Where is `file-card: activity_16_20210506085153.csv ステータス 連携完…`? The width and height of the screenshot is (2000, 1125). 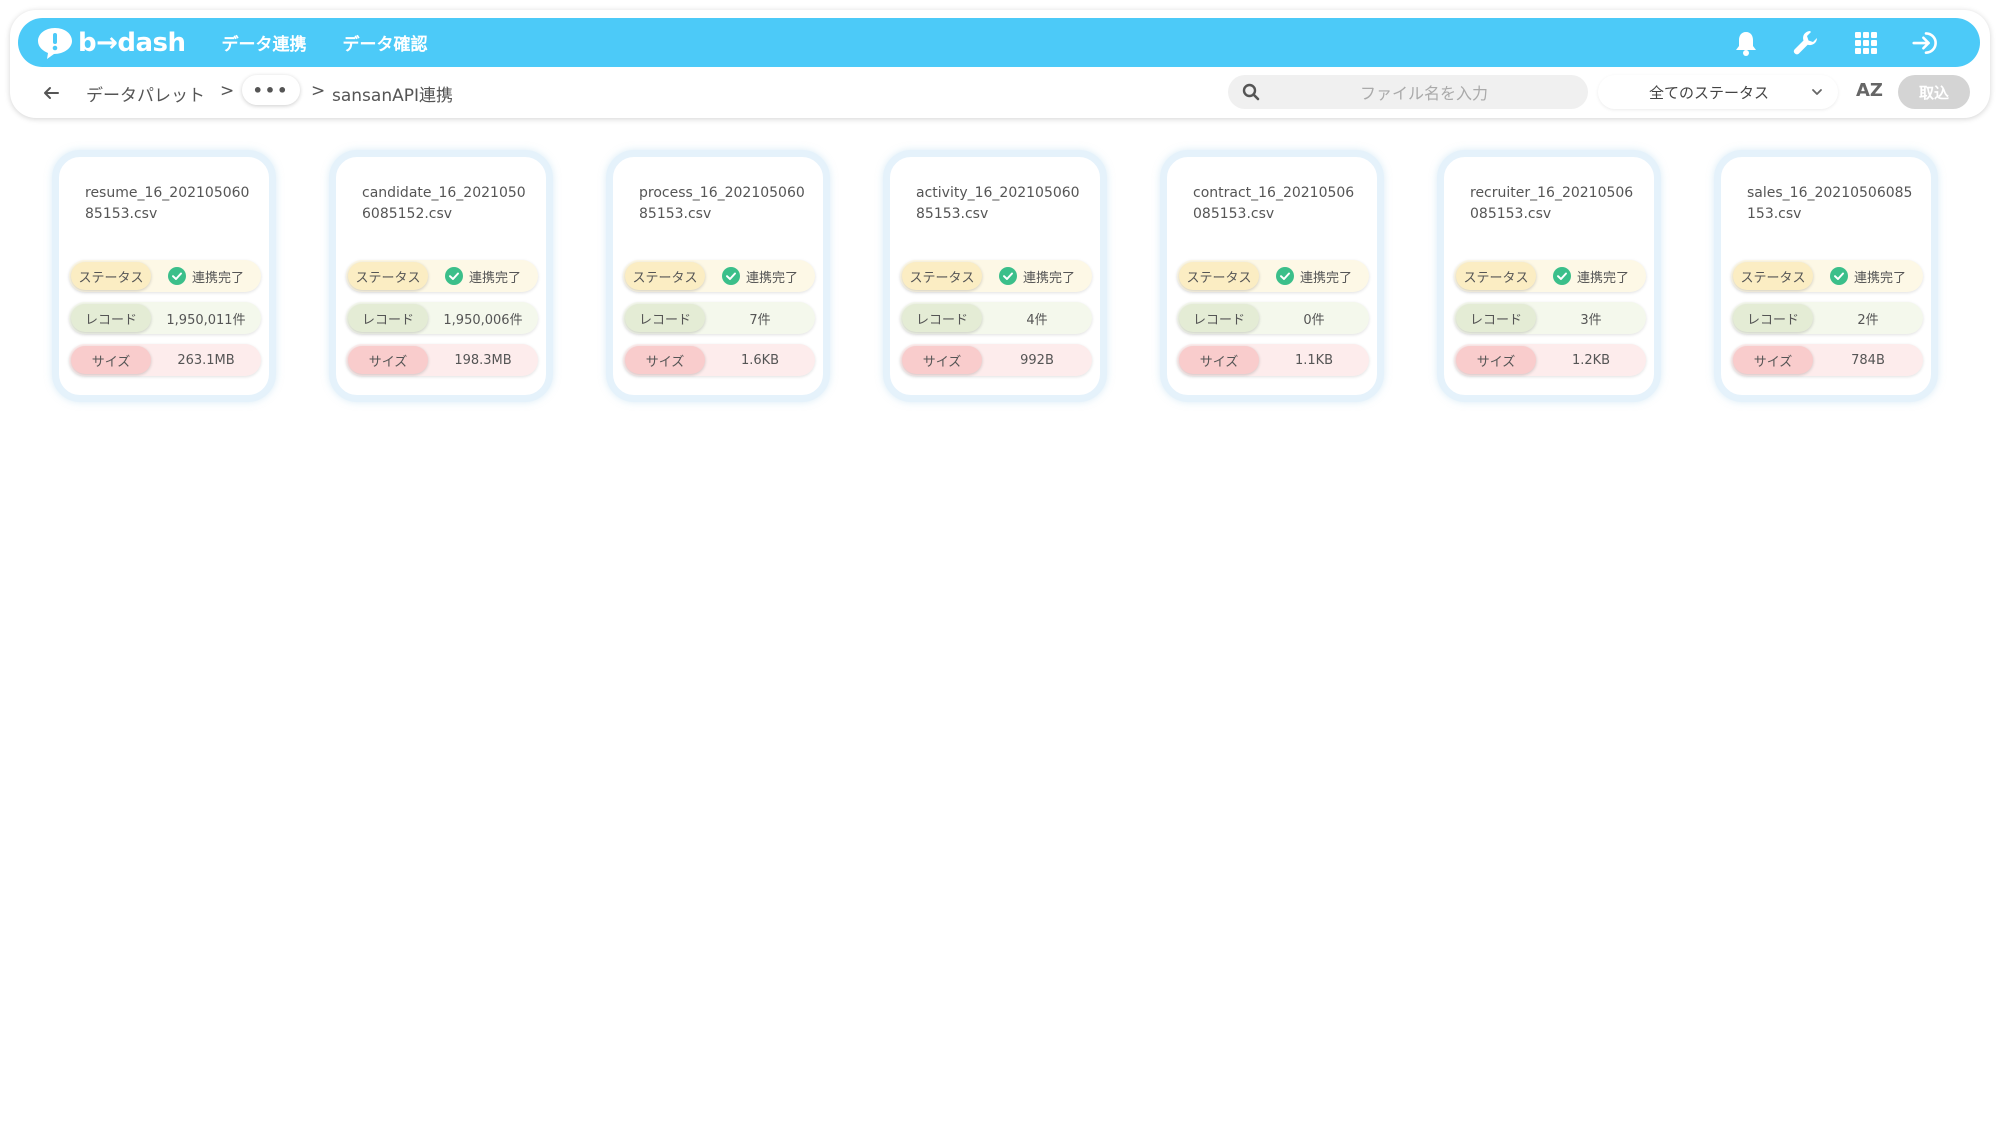 file-card: activity_16_20210506085153.csv ステータス 連携完… is located at coordinates (995, 276).